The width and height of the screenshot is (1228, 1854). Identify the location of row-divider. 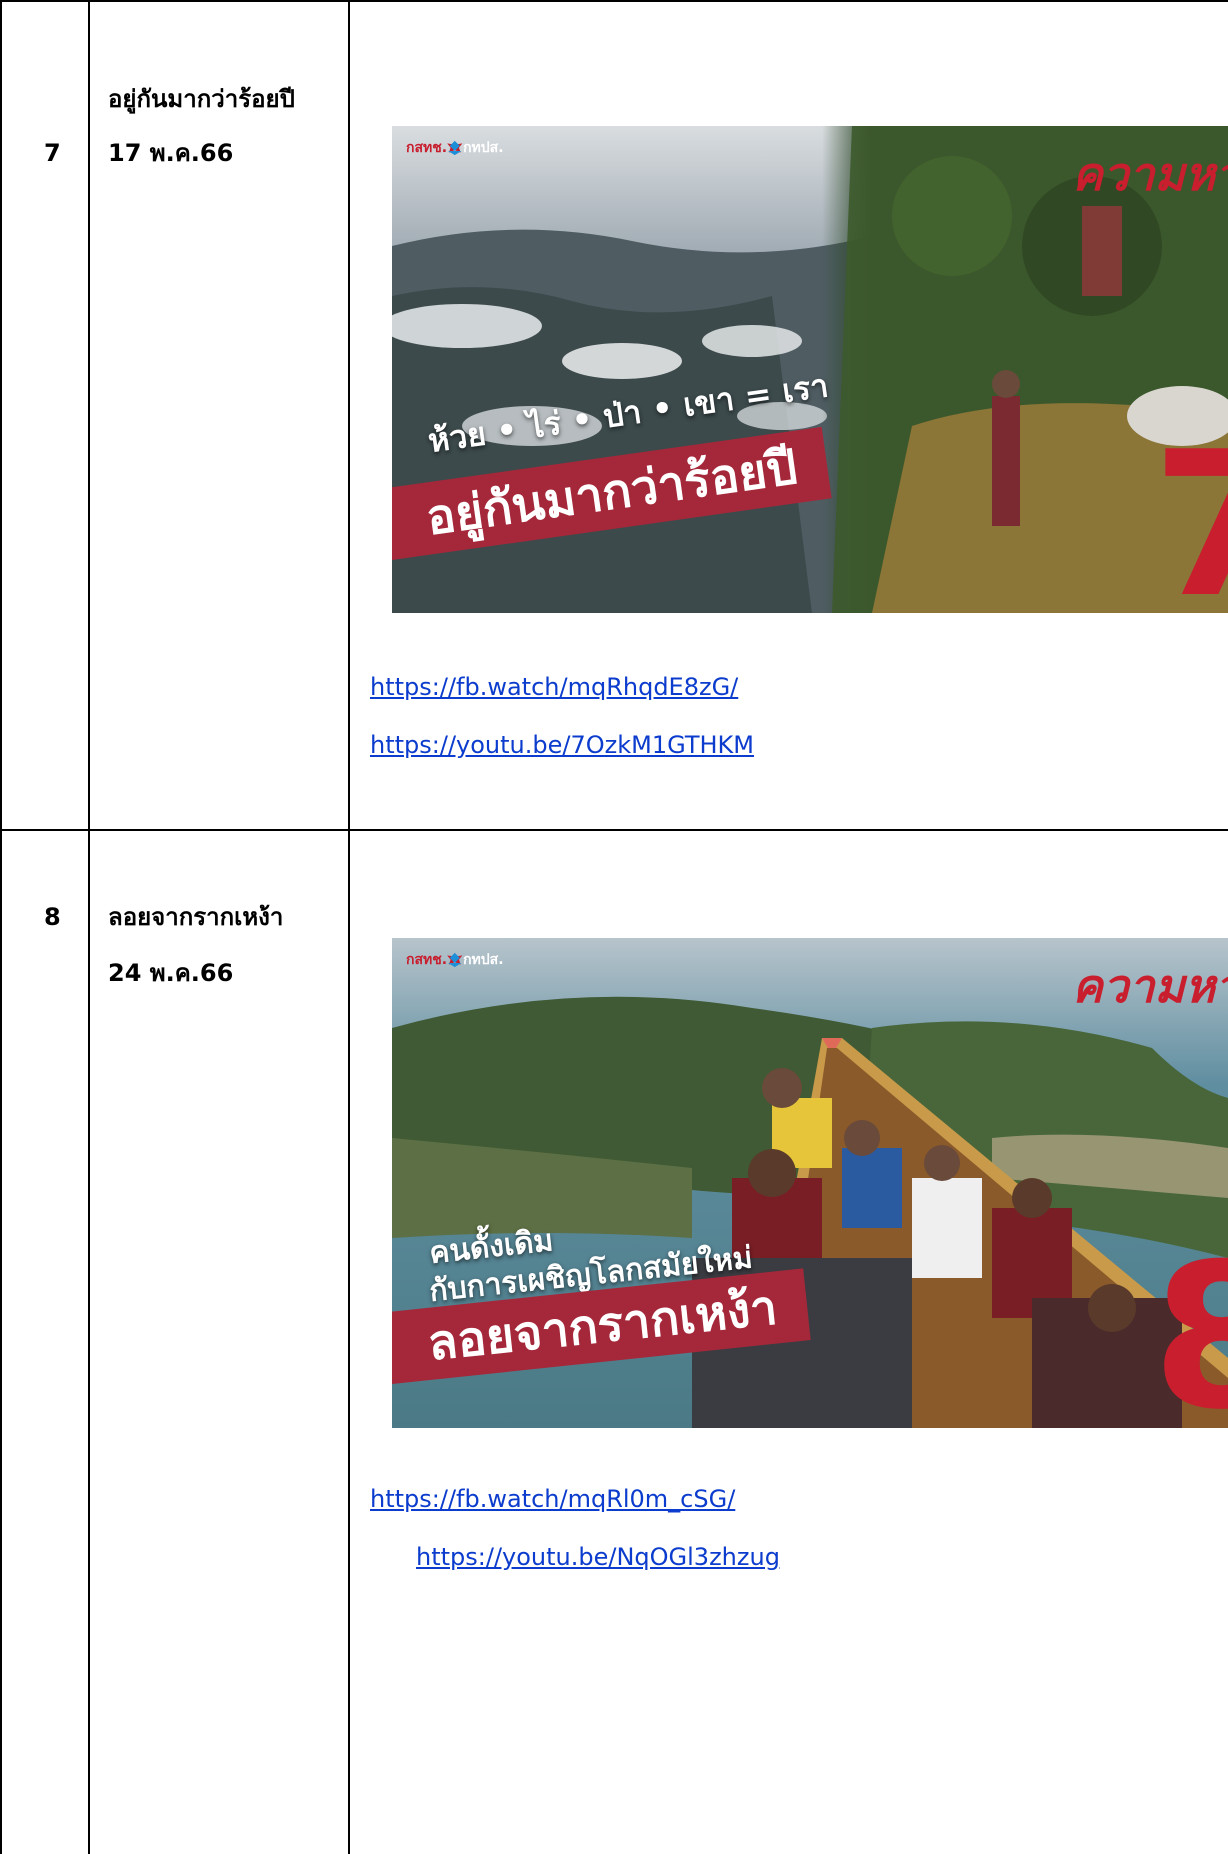
(614, 830).